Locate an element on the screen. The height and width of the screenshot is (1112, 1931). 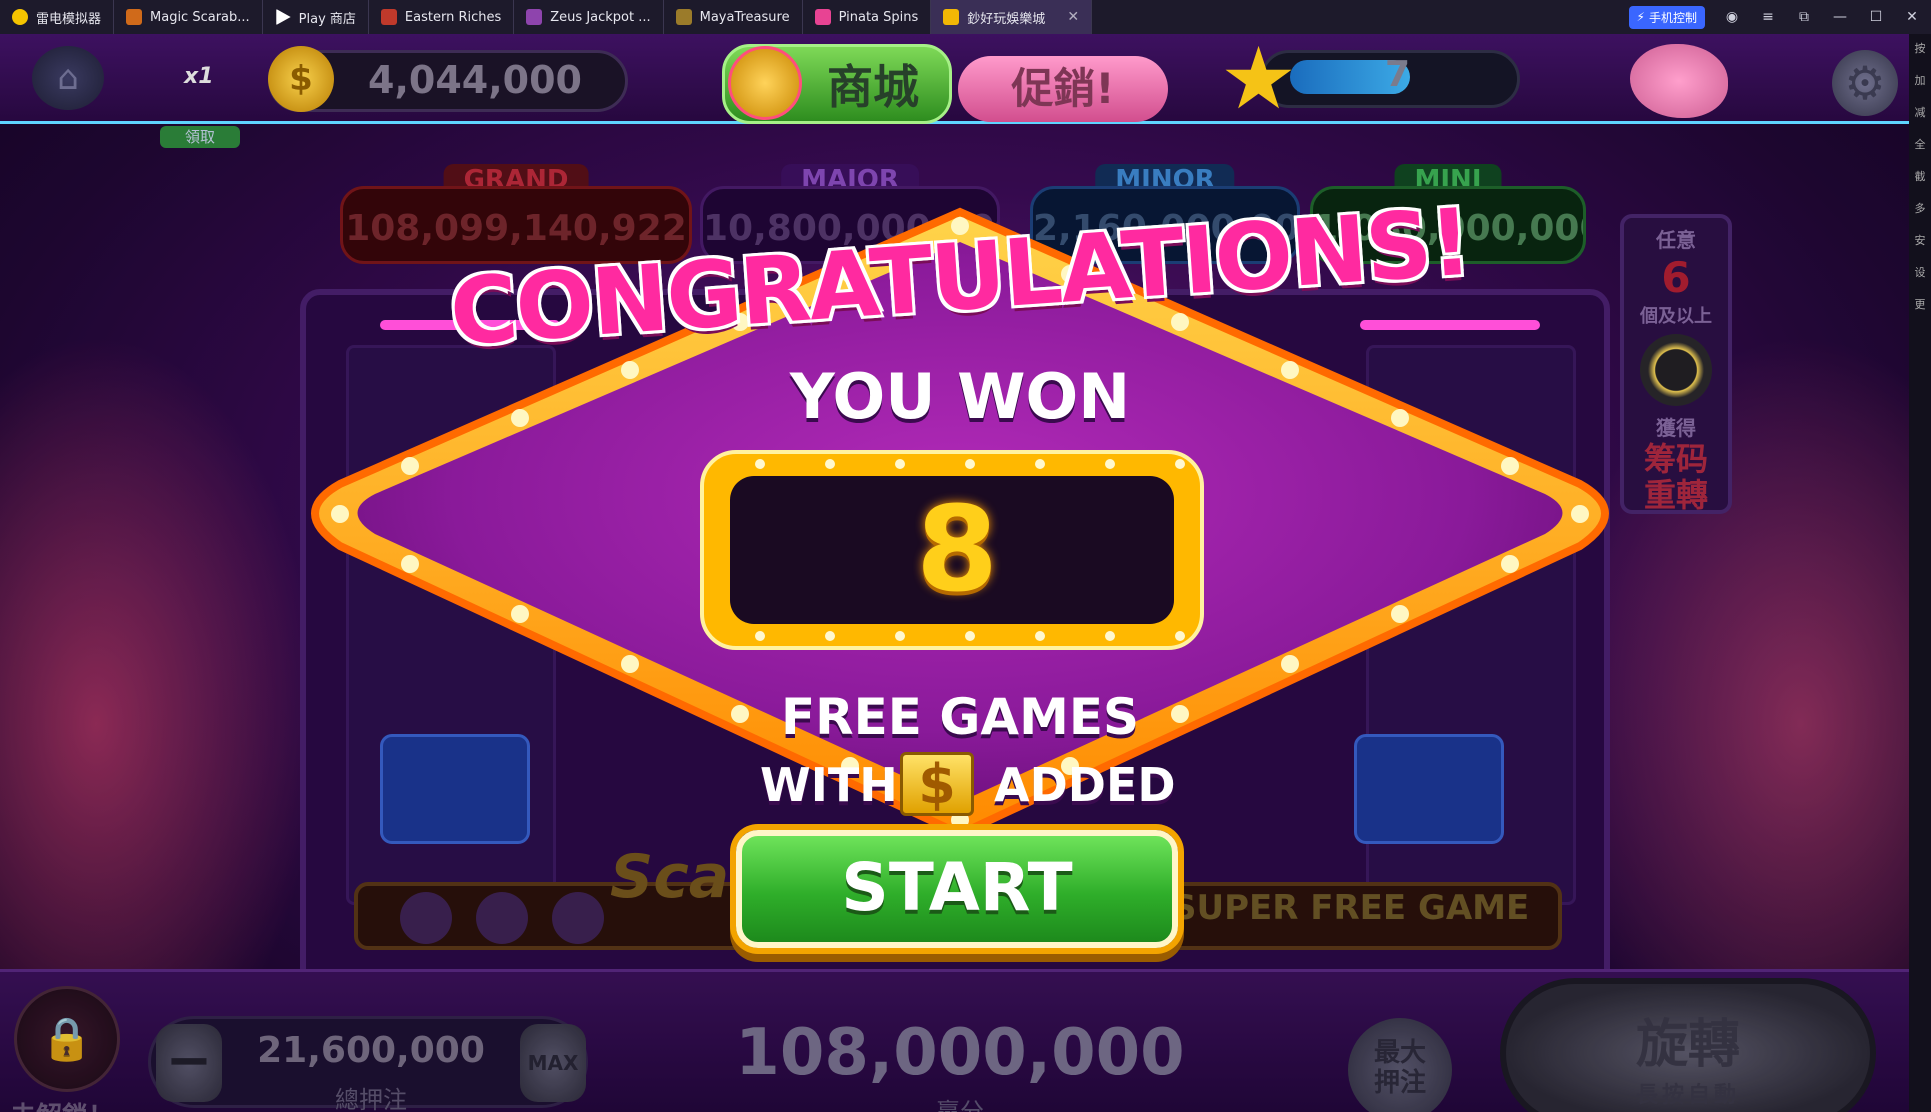
restore-icon: ⧉ is located at coordinates (1804, 17).